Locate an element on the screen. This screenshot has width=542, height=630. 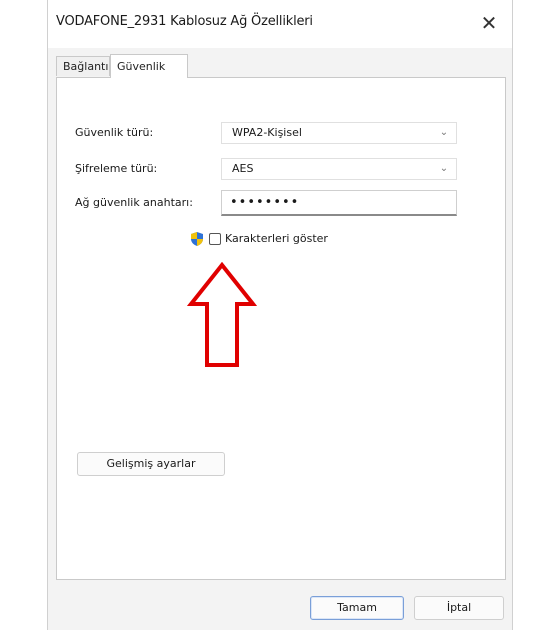
tab-connection: Bağlantı is located at coordinates (83, 66).